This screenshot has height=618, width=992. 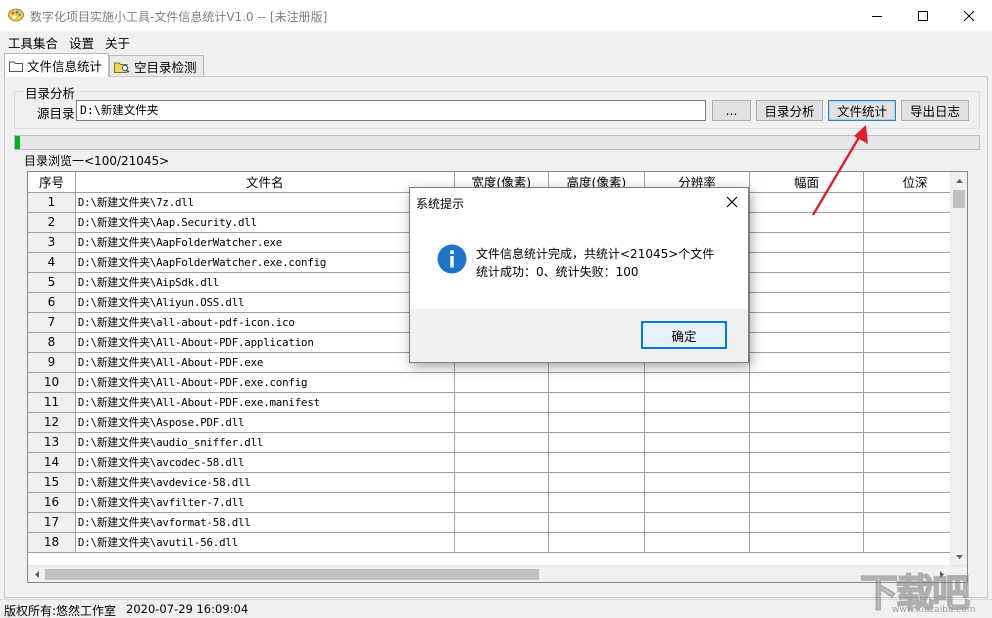 What do you see at coordinates (959, 180) in the screenshot?
I see `scroll-up-icon` at bounding box center [959, 180].